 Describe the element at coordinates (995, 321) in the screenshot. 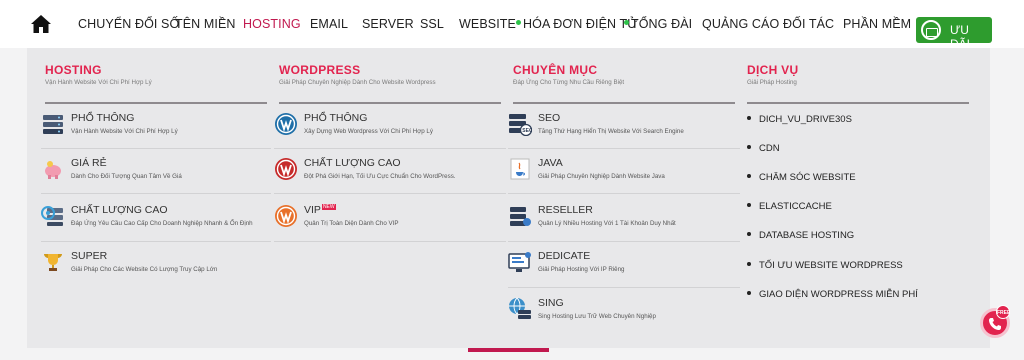

I see `free-call-button: FREE` at that location.